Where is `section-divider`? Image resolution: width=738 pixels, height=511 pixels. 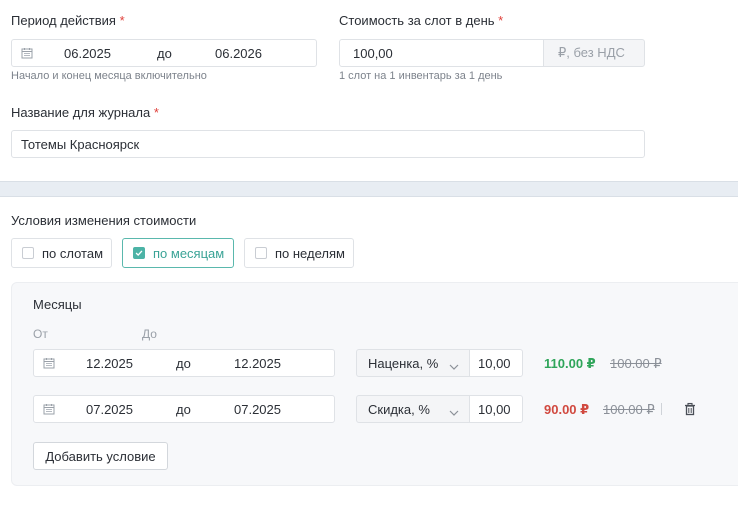
section-divider is located at coordinates (369, 189).